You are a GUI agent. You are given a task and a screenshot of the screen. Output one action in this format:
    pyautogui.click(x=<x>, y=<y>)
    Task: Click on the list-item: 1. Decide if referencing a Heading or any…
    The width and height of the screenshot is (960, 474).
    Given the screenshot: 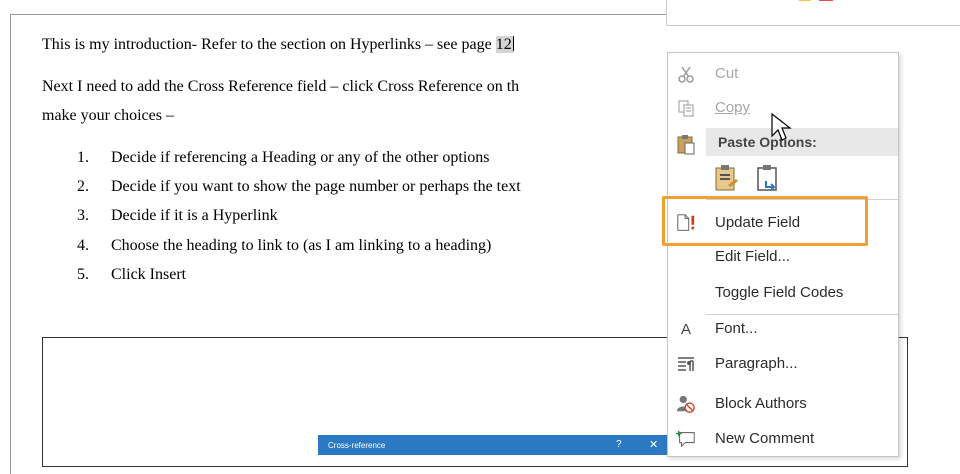 What is the action you would take?
    pyautogui.click(x=283, y=158)
    